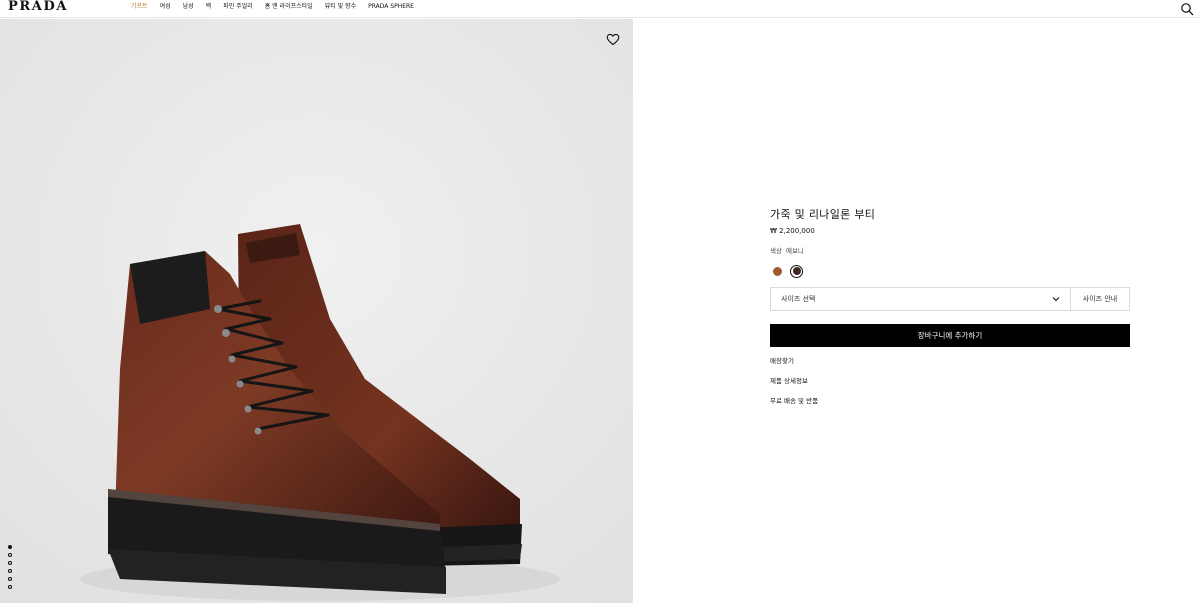  Describe the element at coordinates (798, 299) in the screenshot. I see `size-select-label: 사이즈 선택` at that location.